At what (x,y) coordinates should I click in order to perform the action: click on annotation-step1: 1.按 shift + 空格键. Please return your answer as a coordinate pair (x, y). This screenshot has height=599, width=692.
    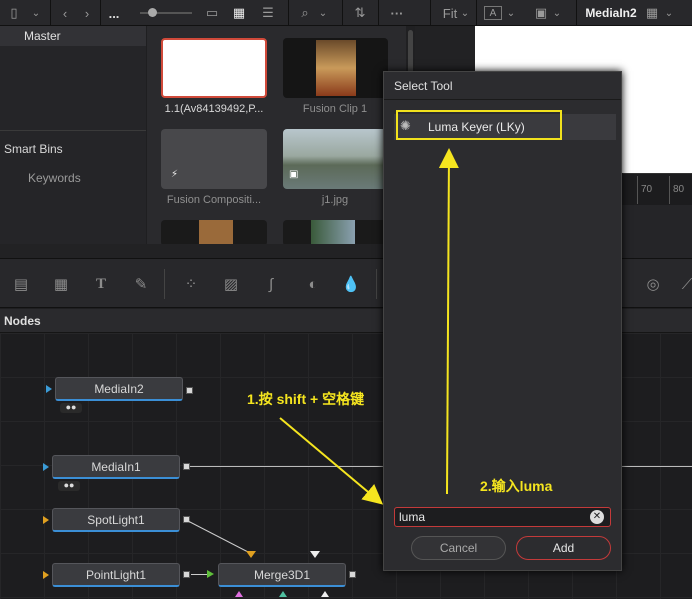
    Looking at the image, I should click on (306, 399).